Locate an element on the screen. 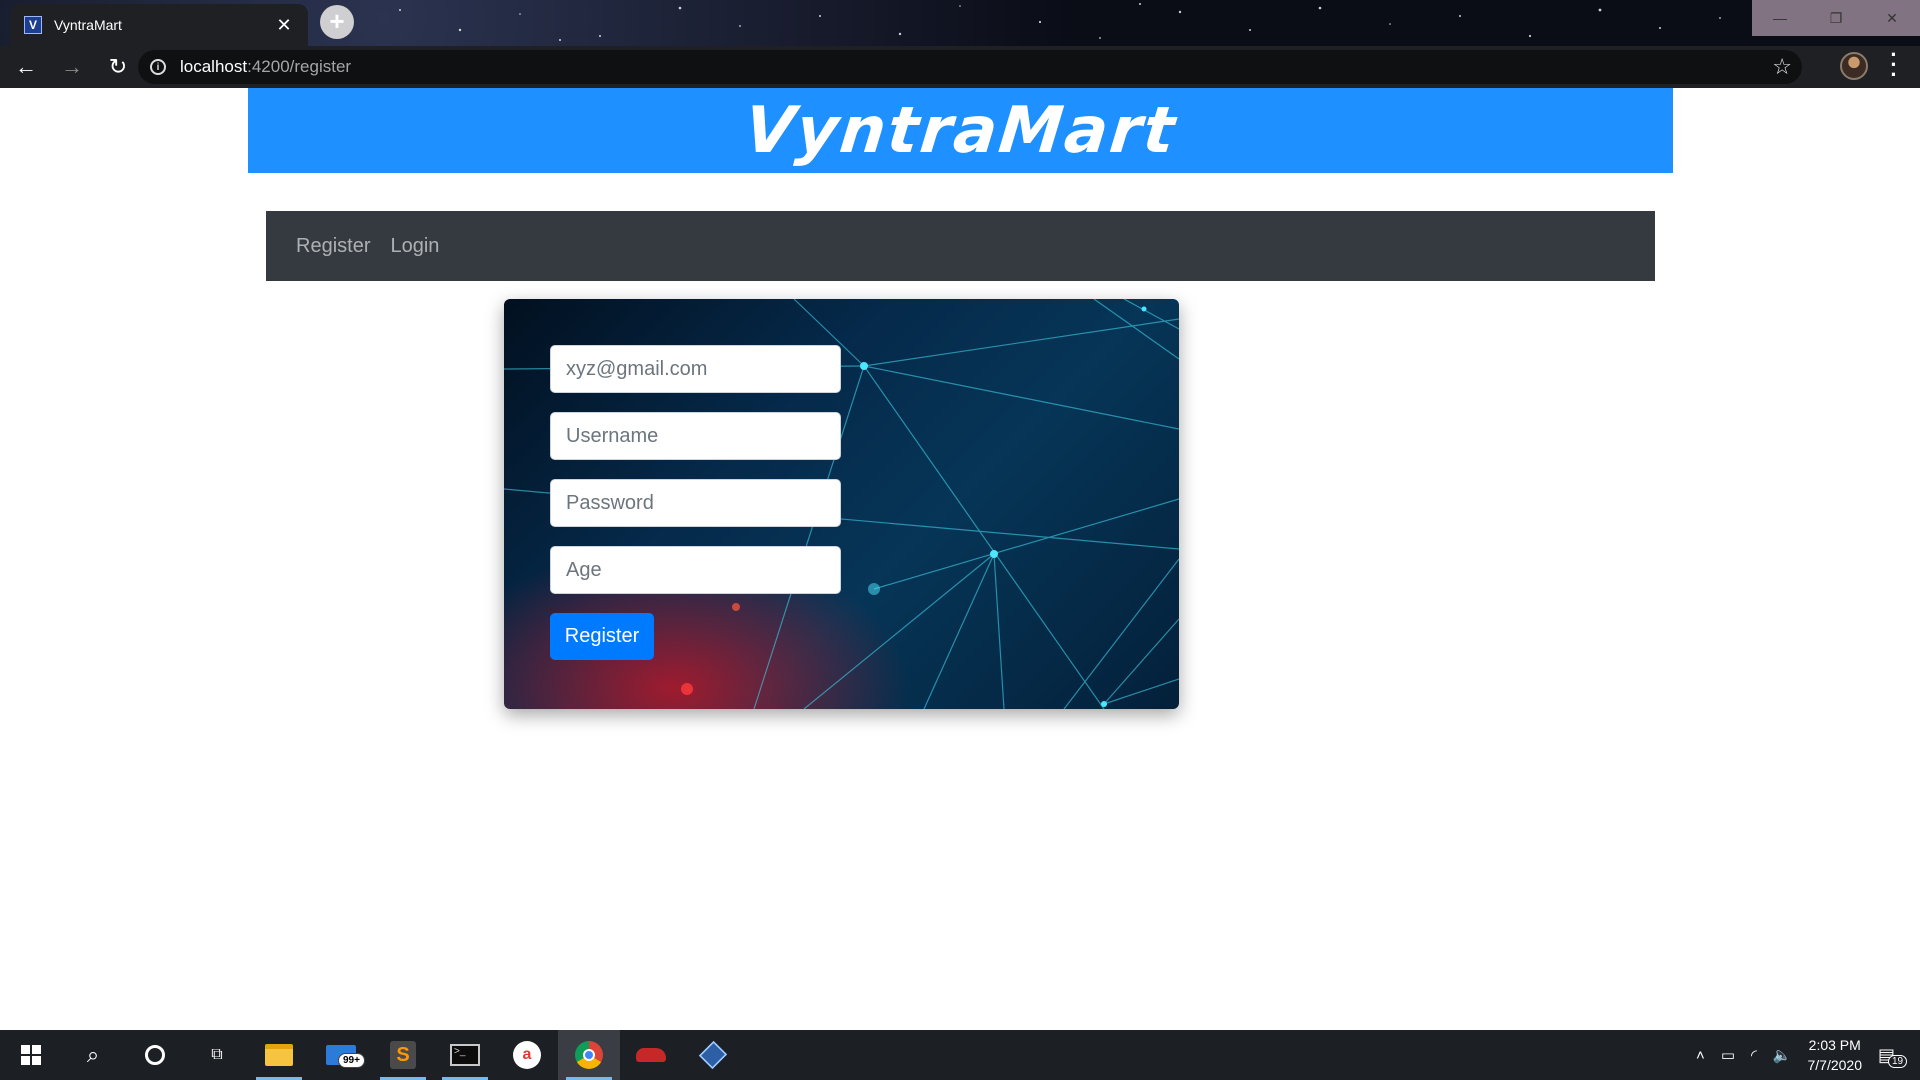 This screenshot has width=1920, height=1080. password-field is located at coordinates (695, 503).